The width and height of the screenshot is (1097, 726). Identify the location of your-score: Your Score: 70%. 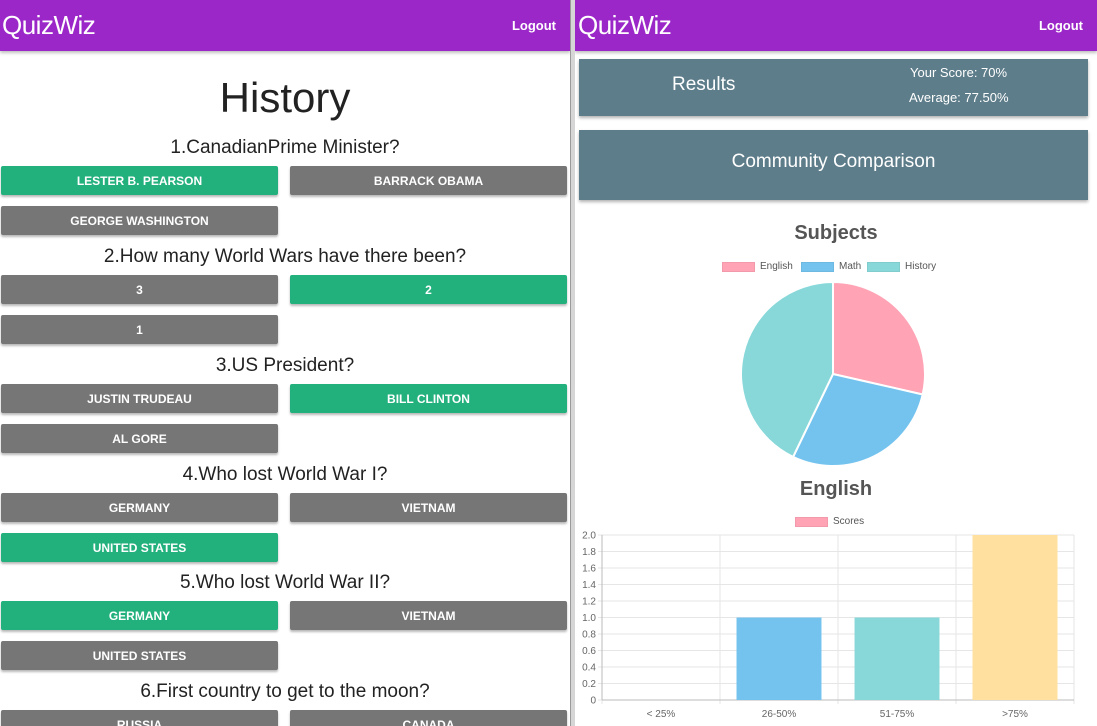
(959, 72).